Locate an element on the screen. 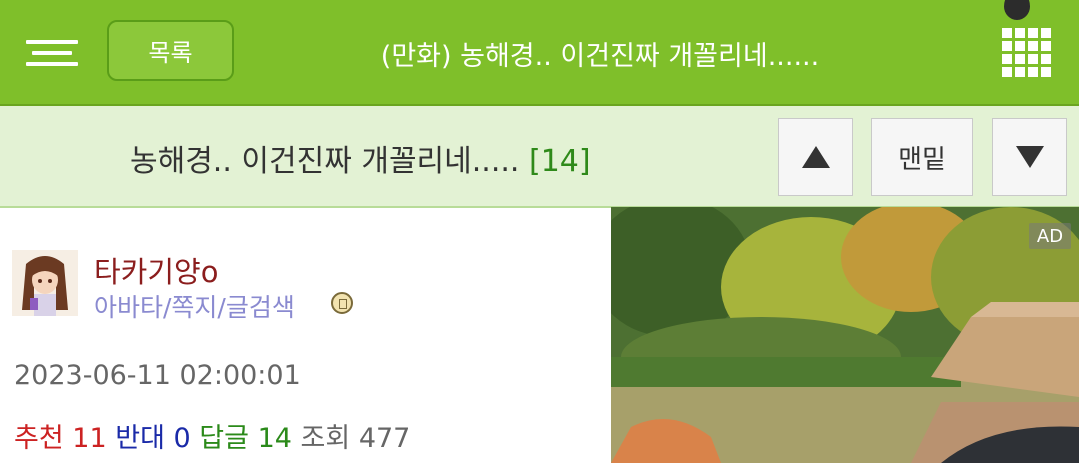 The width and height of the screenshot is (1079, 463). avatar is located at coordinates (45, 283).